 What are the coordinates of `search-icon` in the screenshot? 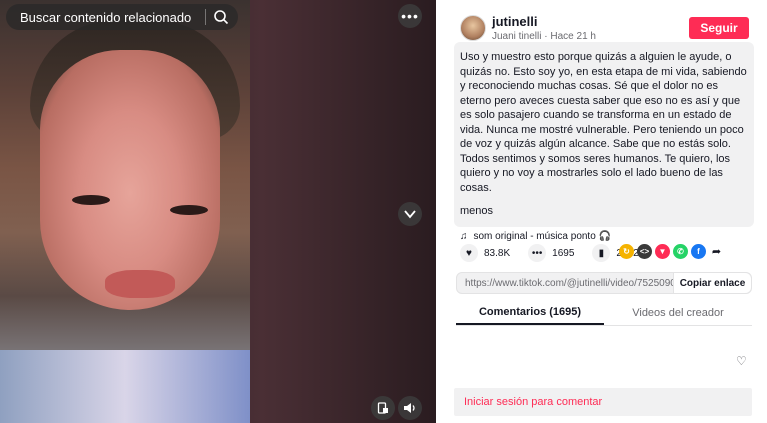 It's located at (221, 17).